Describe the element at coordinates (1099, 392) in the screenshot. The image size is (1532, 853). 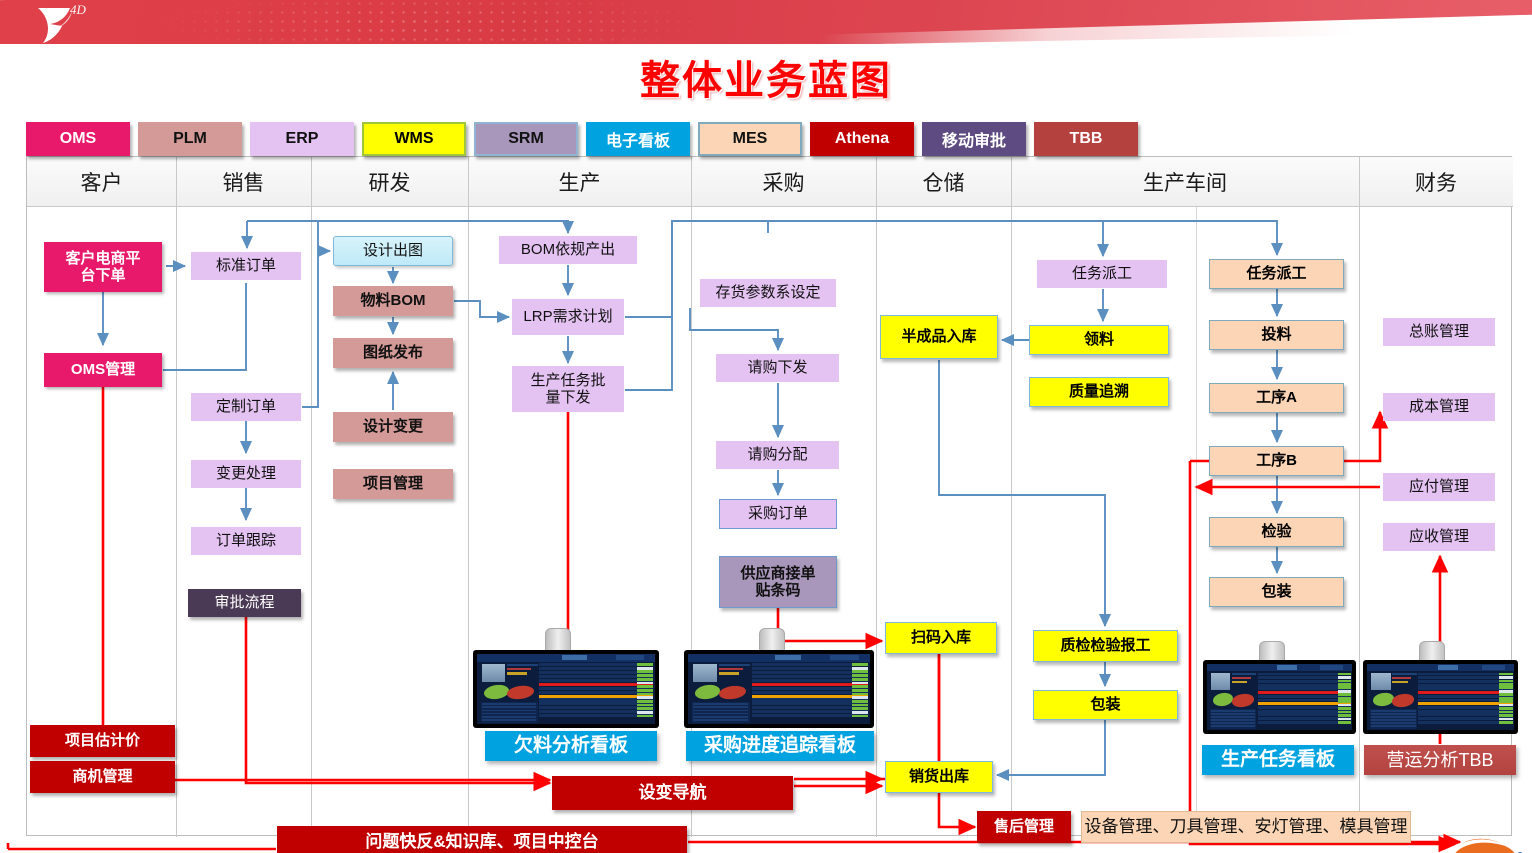
I see `node-cj-zlzs: 质量追溯` at that location.